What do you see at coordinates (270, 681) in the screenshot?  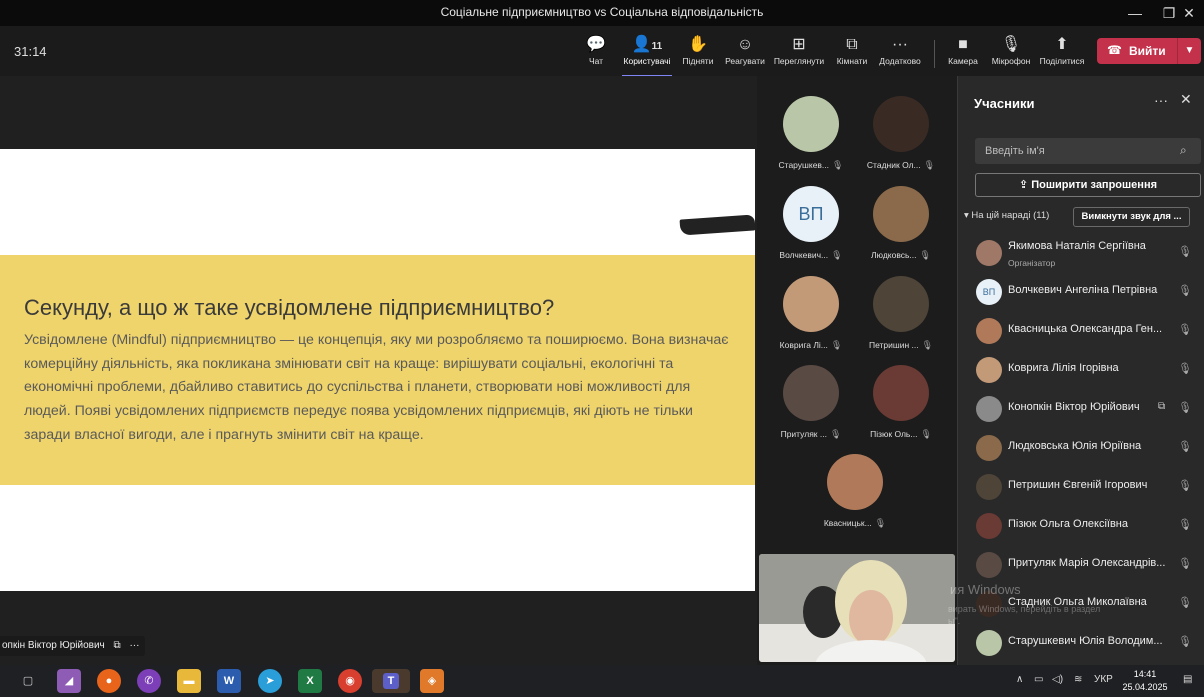 I see `telegram-icon: ➤` at bounding box center [270, 681].